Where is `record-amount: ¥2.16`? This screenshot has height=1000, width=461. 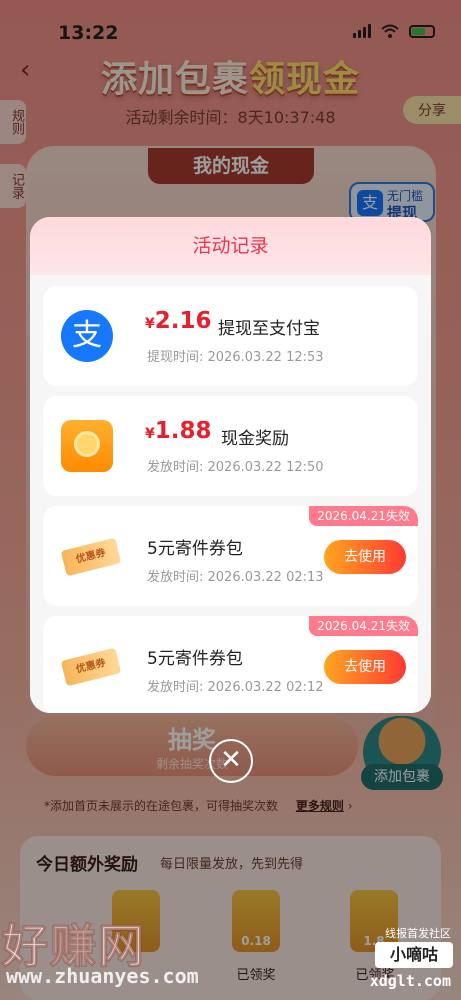
record-amount: ¥2.16 is located at coordinates (178, 321).